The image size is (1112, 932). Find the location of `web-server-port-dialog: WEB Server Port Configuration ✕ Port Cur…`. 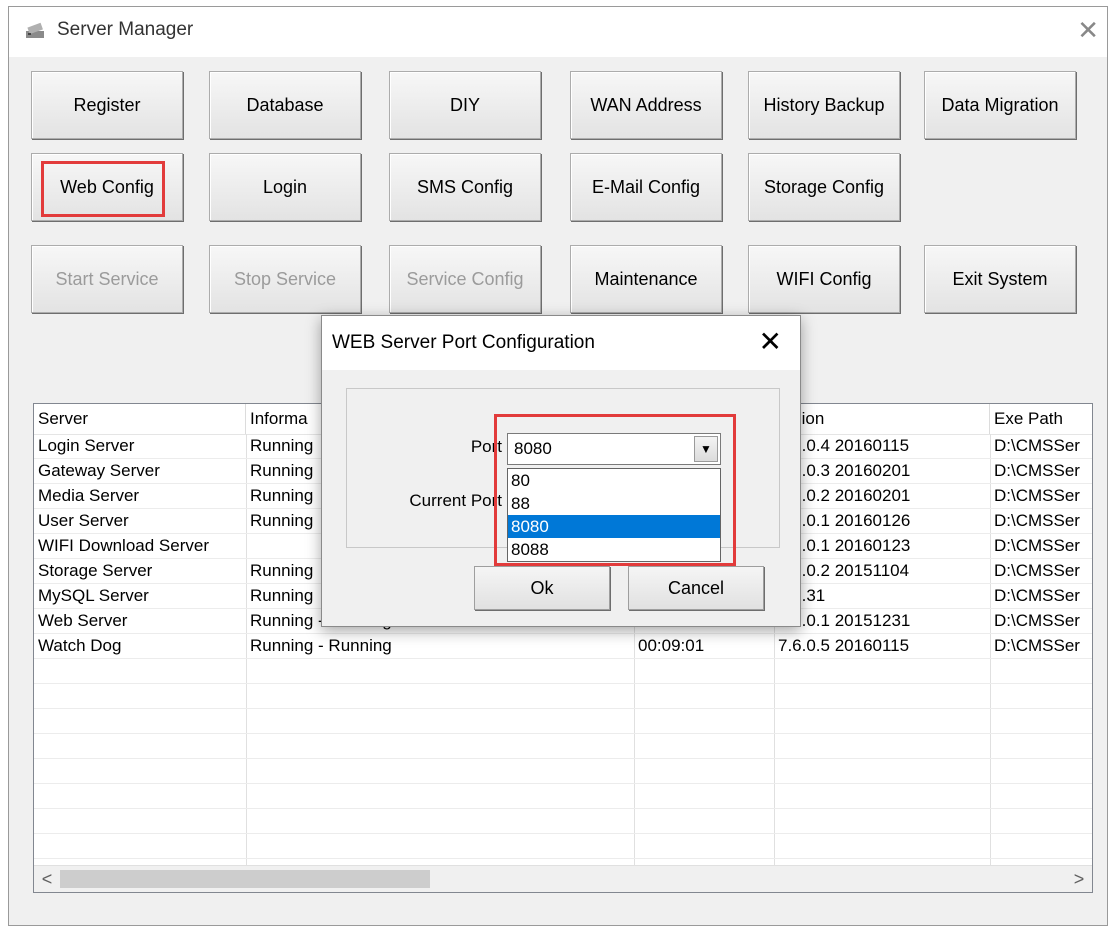

web-server-port-dialog: WEB Server Port Configuration ✕ Port Cur… is located at coordinates (561, 471).